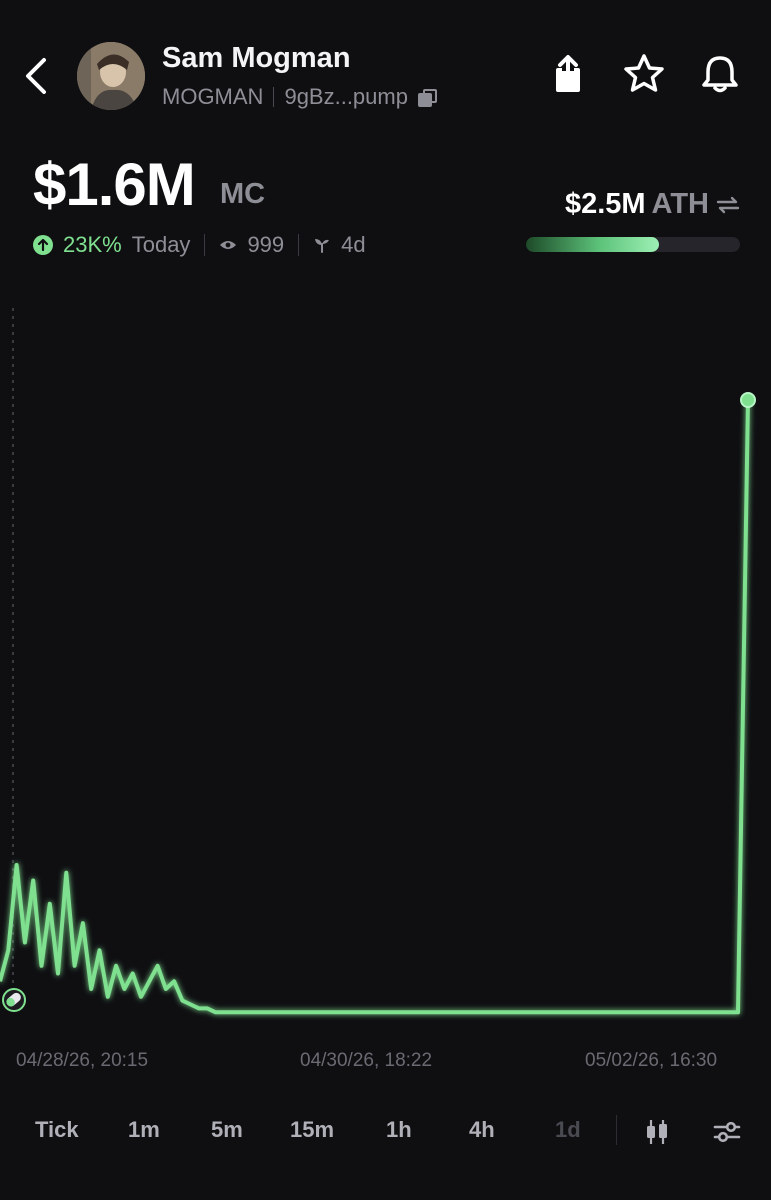  Describe the element at coordinates (727, 1132) in the screenshot. I see `settings-sliders-icon` at that location.